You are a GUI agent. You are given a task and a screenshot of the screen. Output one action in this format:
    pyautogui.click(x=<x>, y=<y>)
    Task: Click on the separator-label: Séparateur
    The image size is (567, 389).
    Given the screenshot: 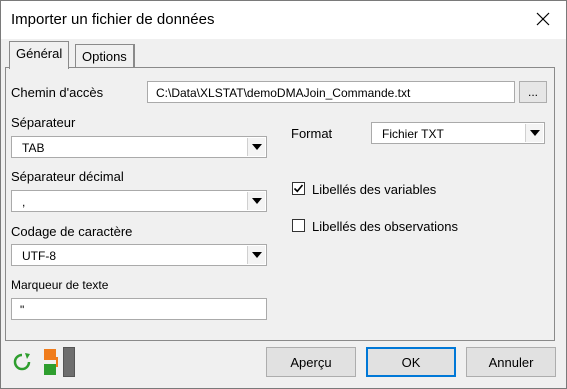 What is the action you would take?
    pyautogui.click(x=43, y=122)
    